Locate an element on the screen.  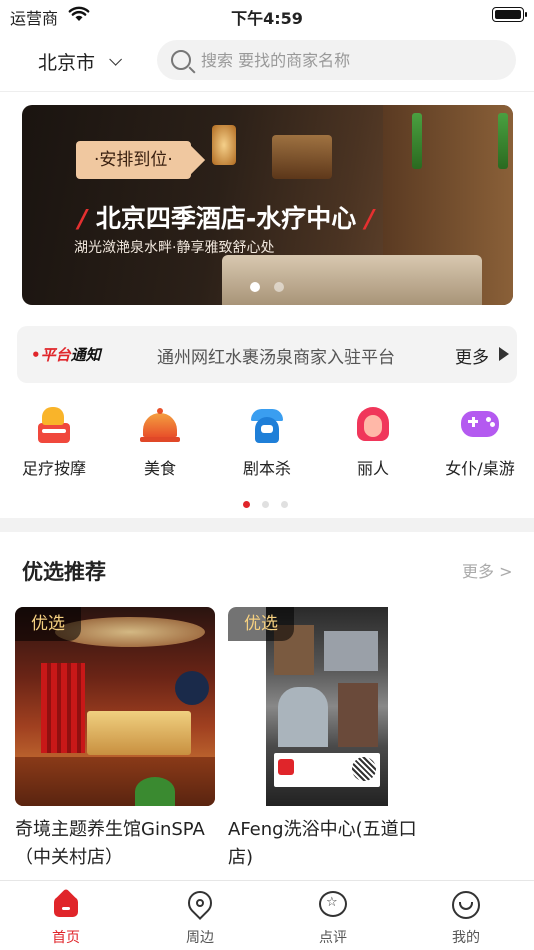
banner-title-text: 北京四季酒店-水疗中心 is located at coordinates (226, 218).